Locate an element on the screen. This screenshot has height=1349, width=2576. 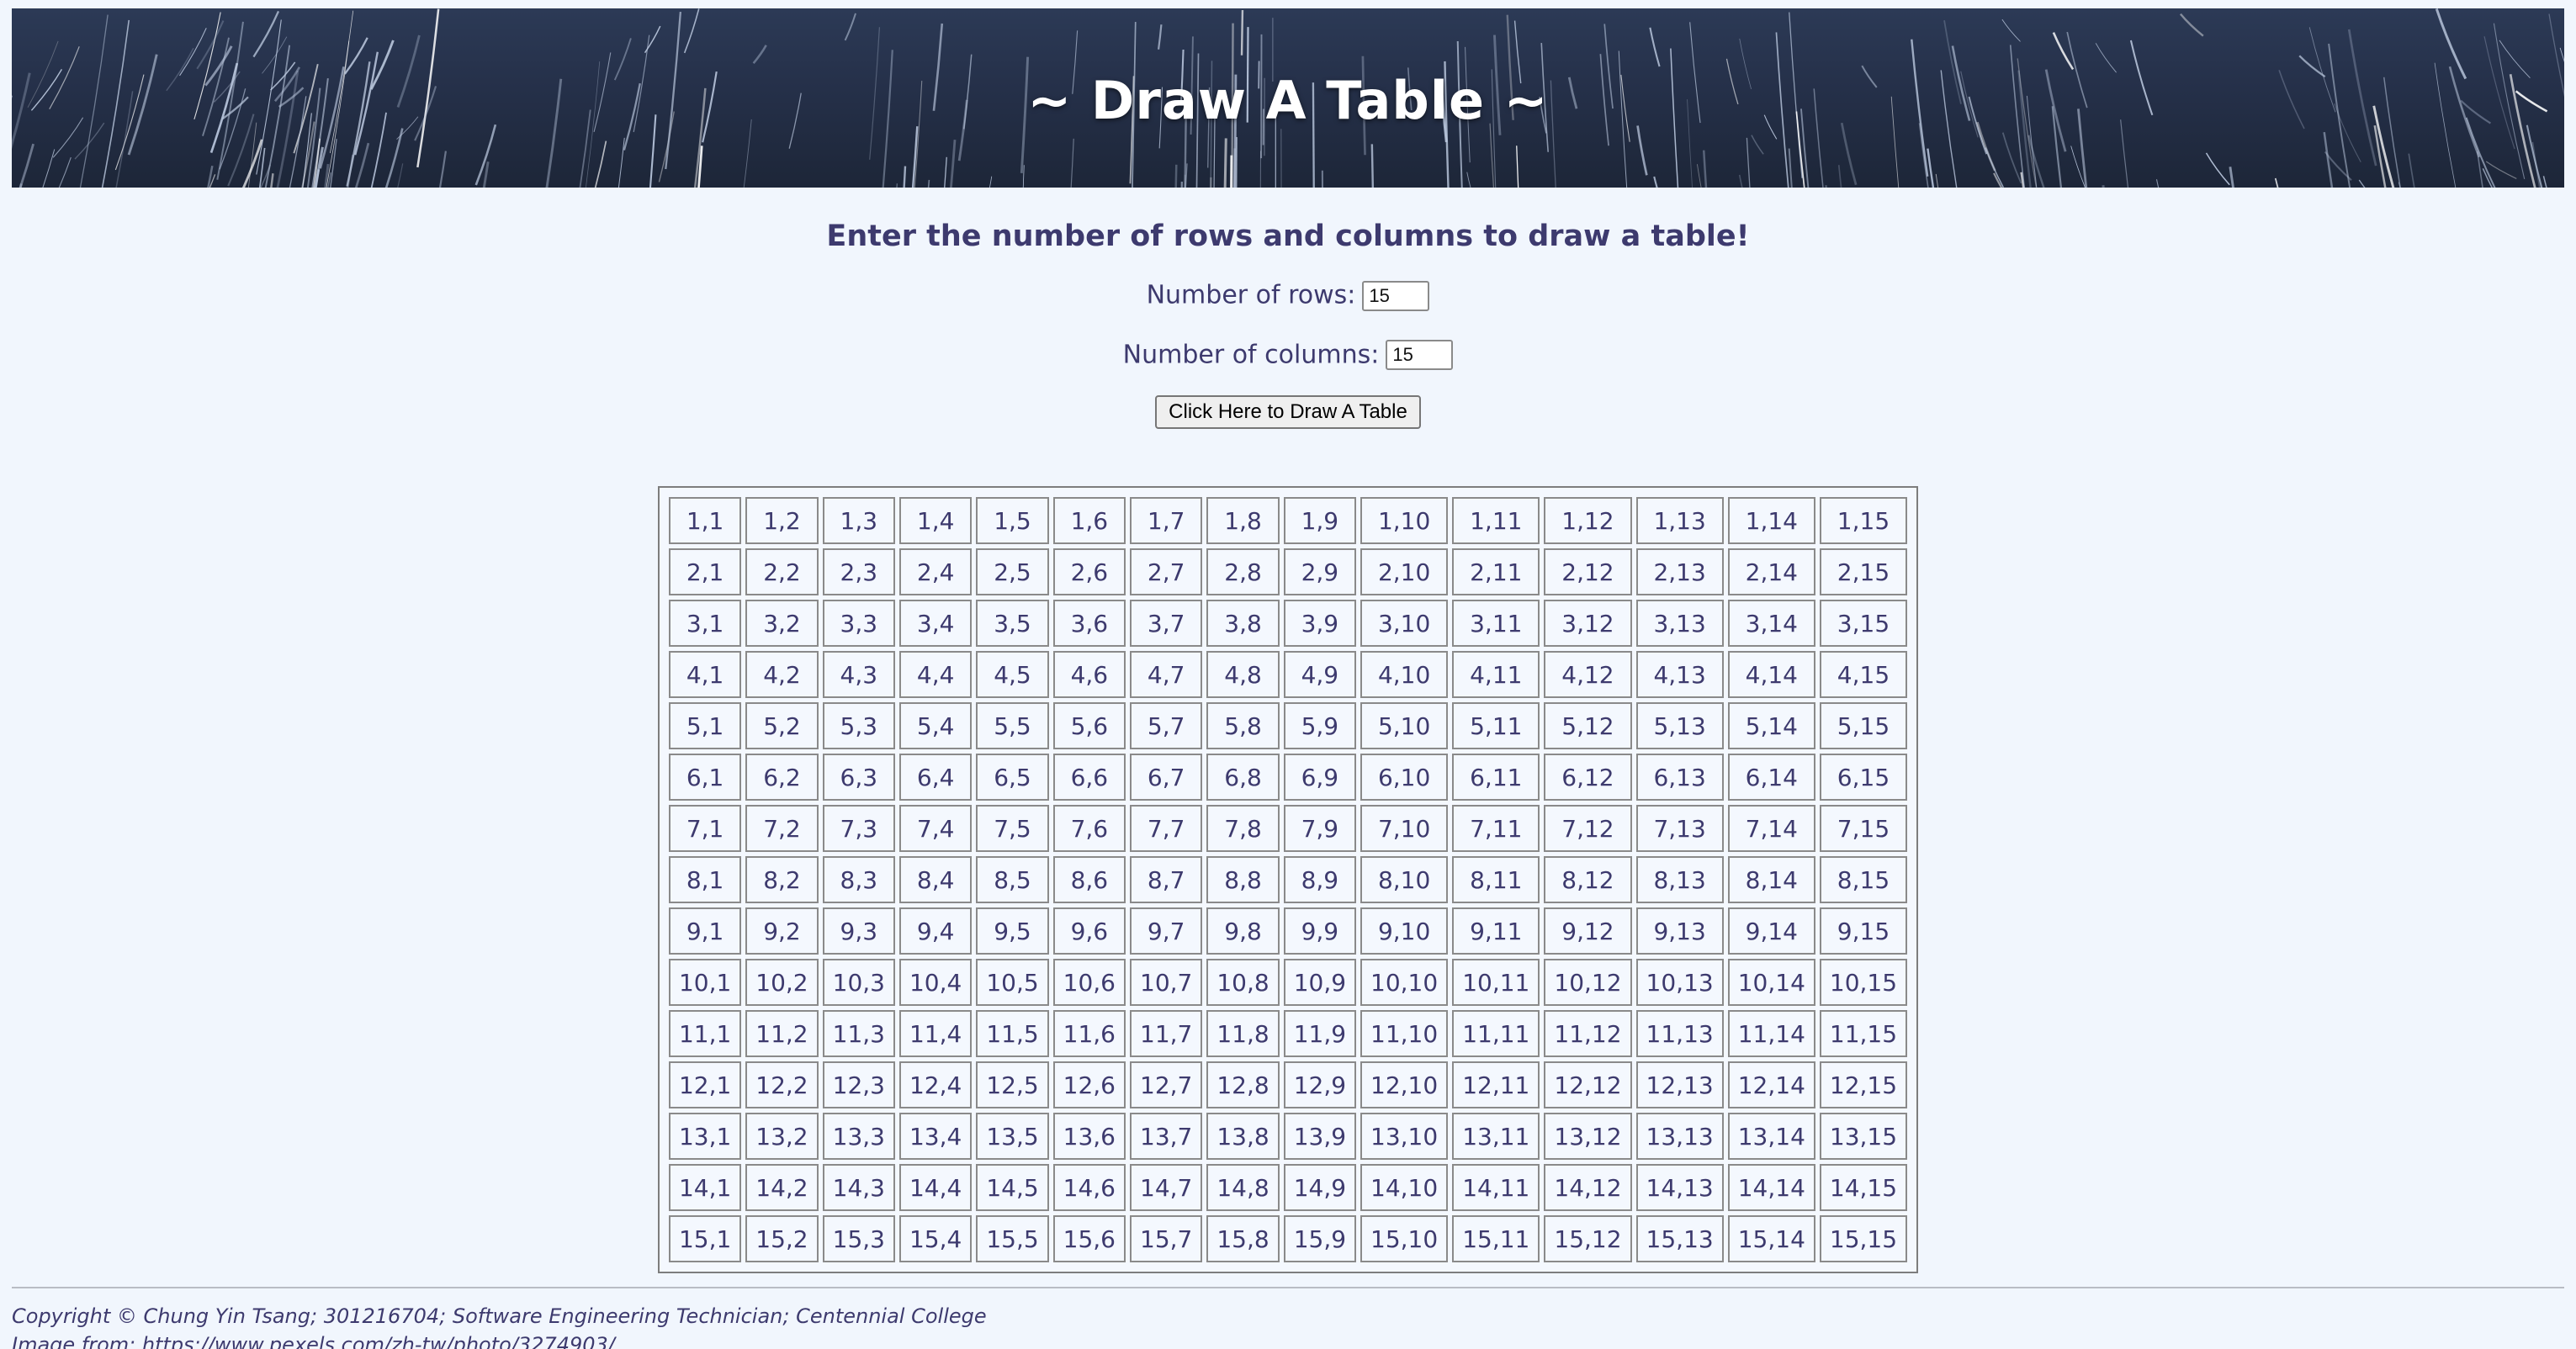
table-cell: 1,3 is located at coordinates (858, 521).